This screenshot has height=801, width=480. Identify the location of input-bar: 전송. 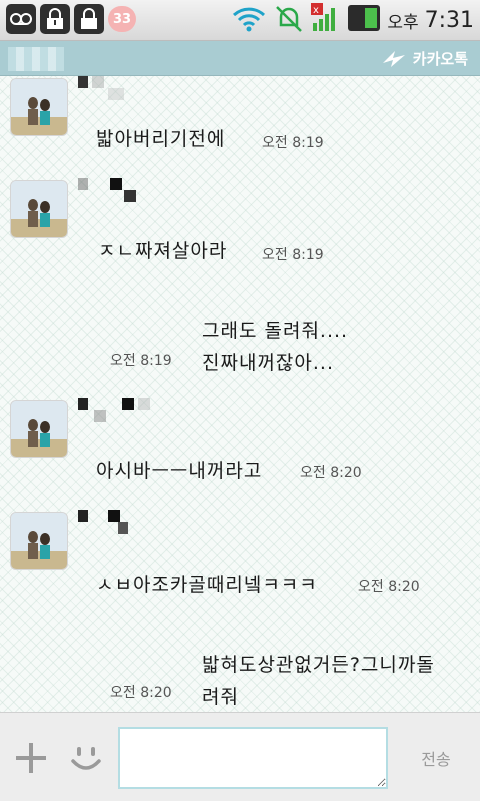
(240, 756).